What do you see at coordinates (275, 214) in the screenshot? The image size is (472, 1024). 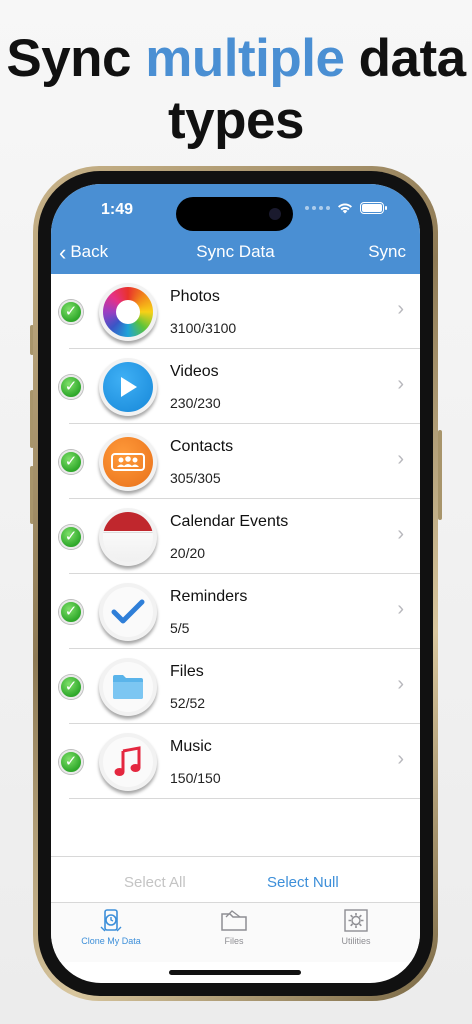 I see `camera-icon` at bounding box center [275, 214].